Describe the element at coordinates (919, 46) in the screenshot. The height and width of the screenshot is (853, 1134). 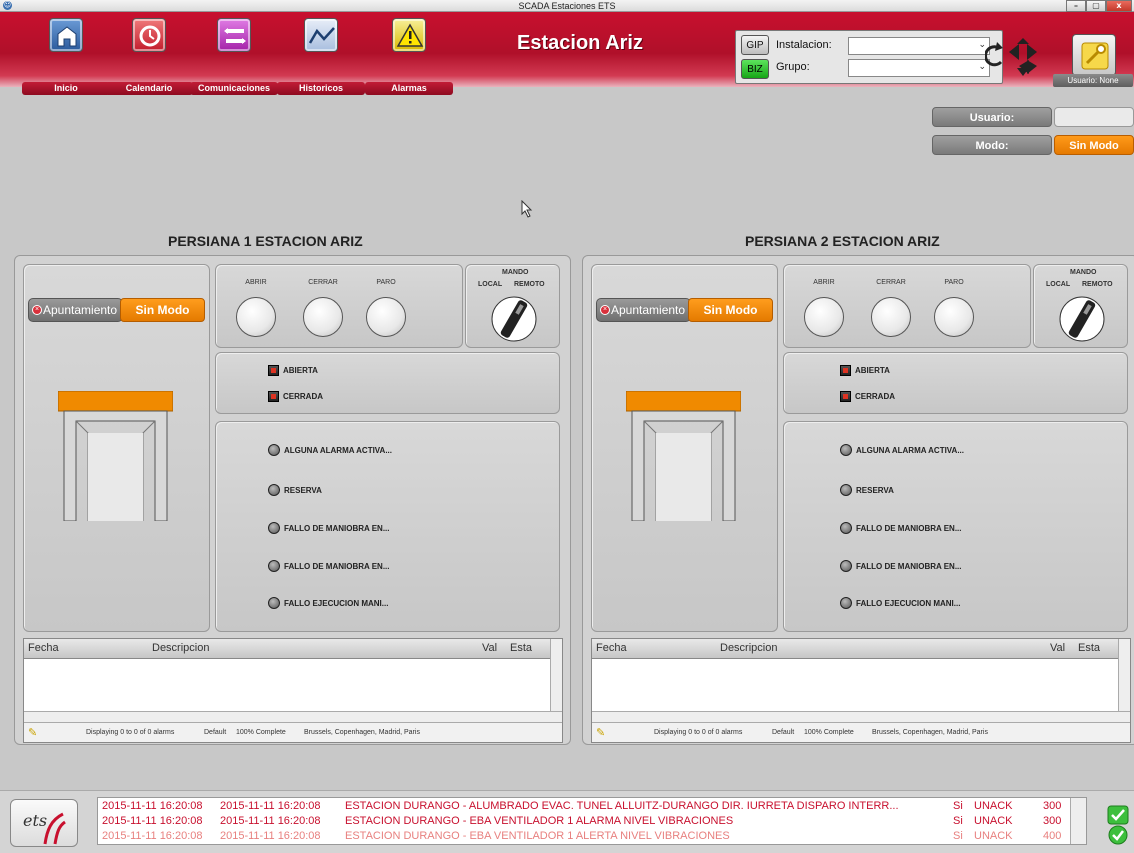
I see `instalacion-select: ⌄` at that location.